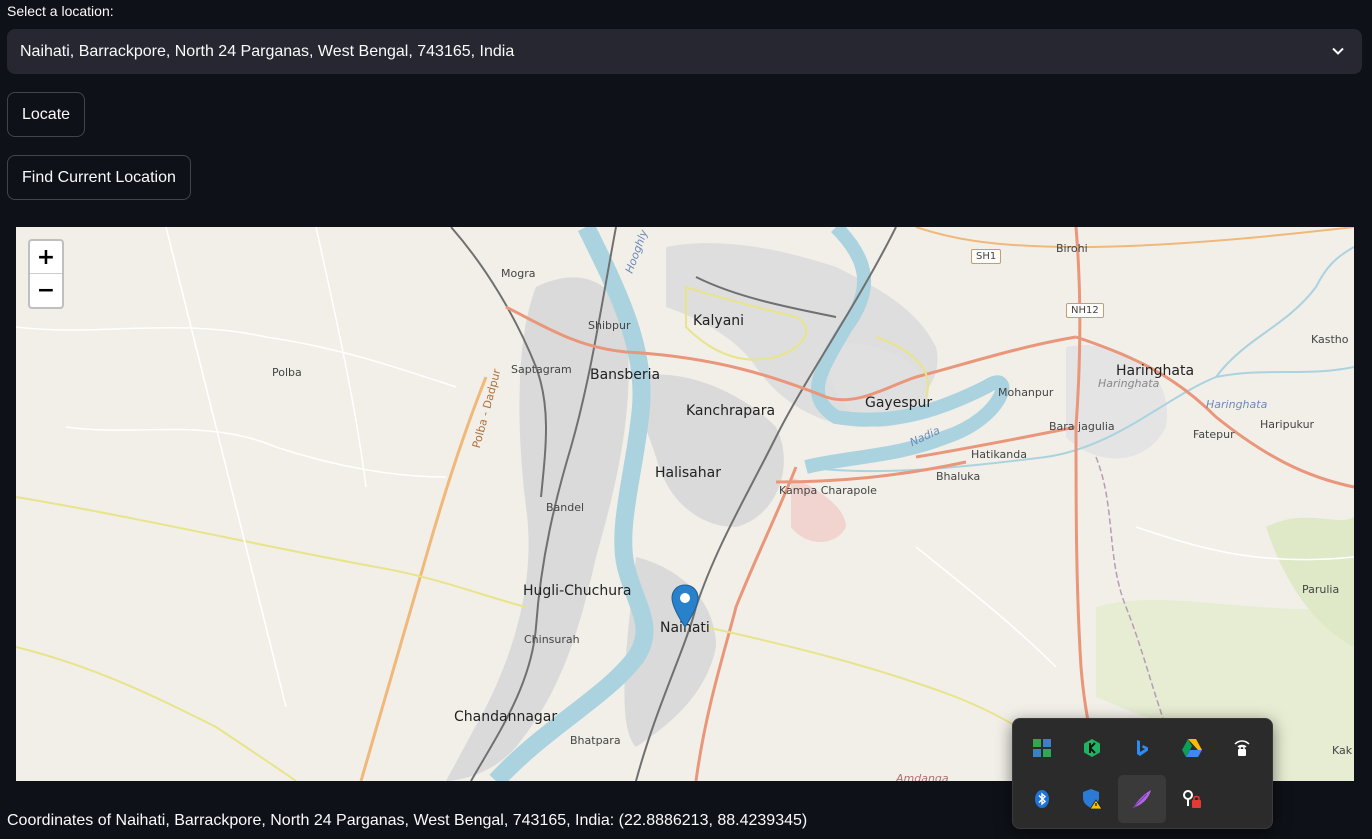 The width and height of the screenshot is (1372, 839). What do you see at coordinates (1237, 404) in the screenshot?
I see `map-label-haringhata-water: Haringhata` at bounding box center [1237, 404].